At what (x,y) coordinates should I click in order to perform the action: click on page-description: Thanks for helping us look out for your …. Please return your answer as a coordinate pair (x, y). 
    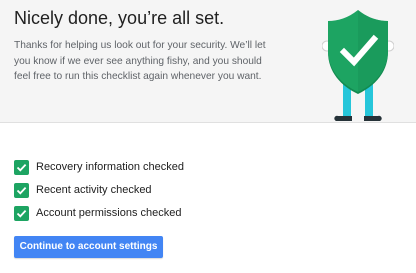
    Looking at the image, I should click on (149, 61).